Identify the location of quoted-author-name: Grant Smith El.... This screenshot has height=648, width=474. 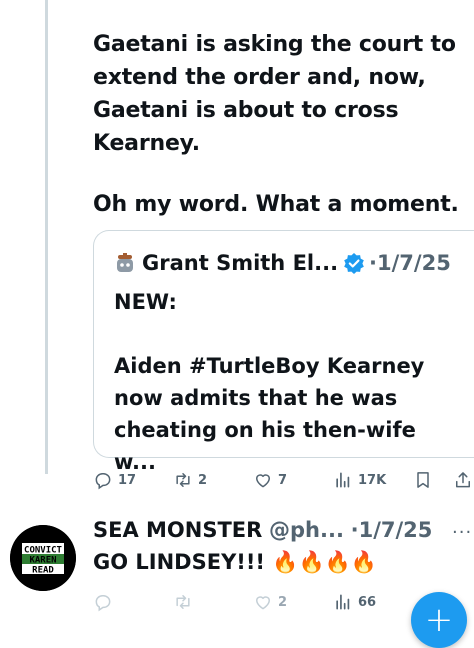
(240, 263).